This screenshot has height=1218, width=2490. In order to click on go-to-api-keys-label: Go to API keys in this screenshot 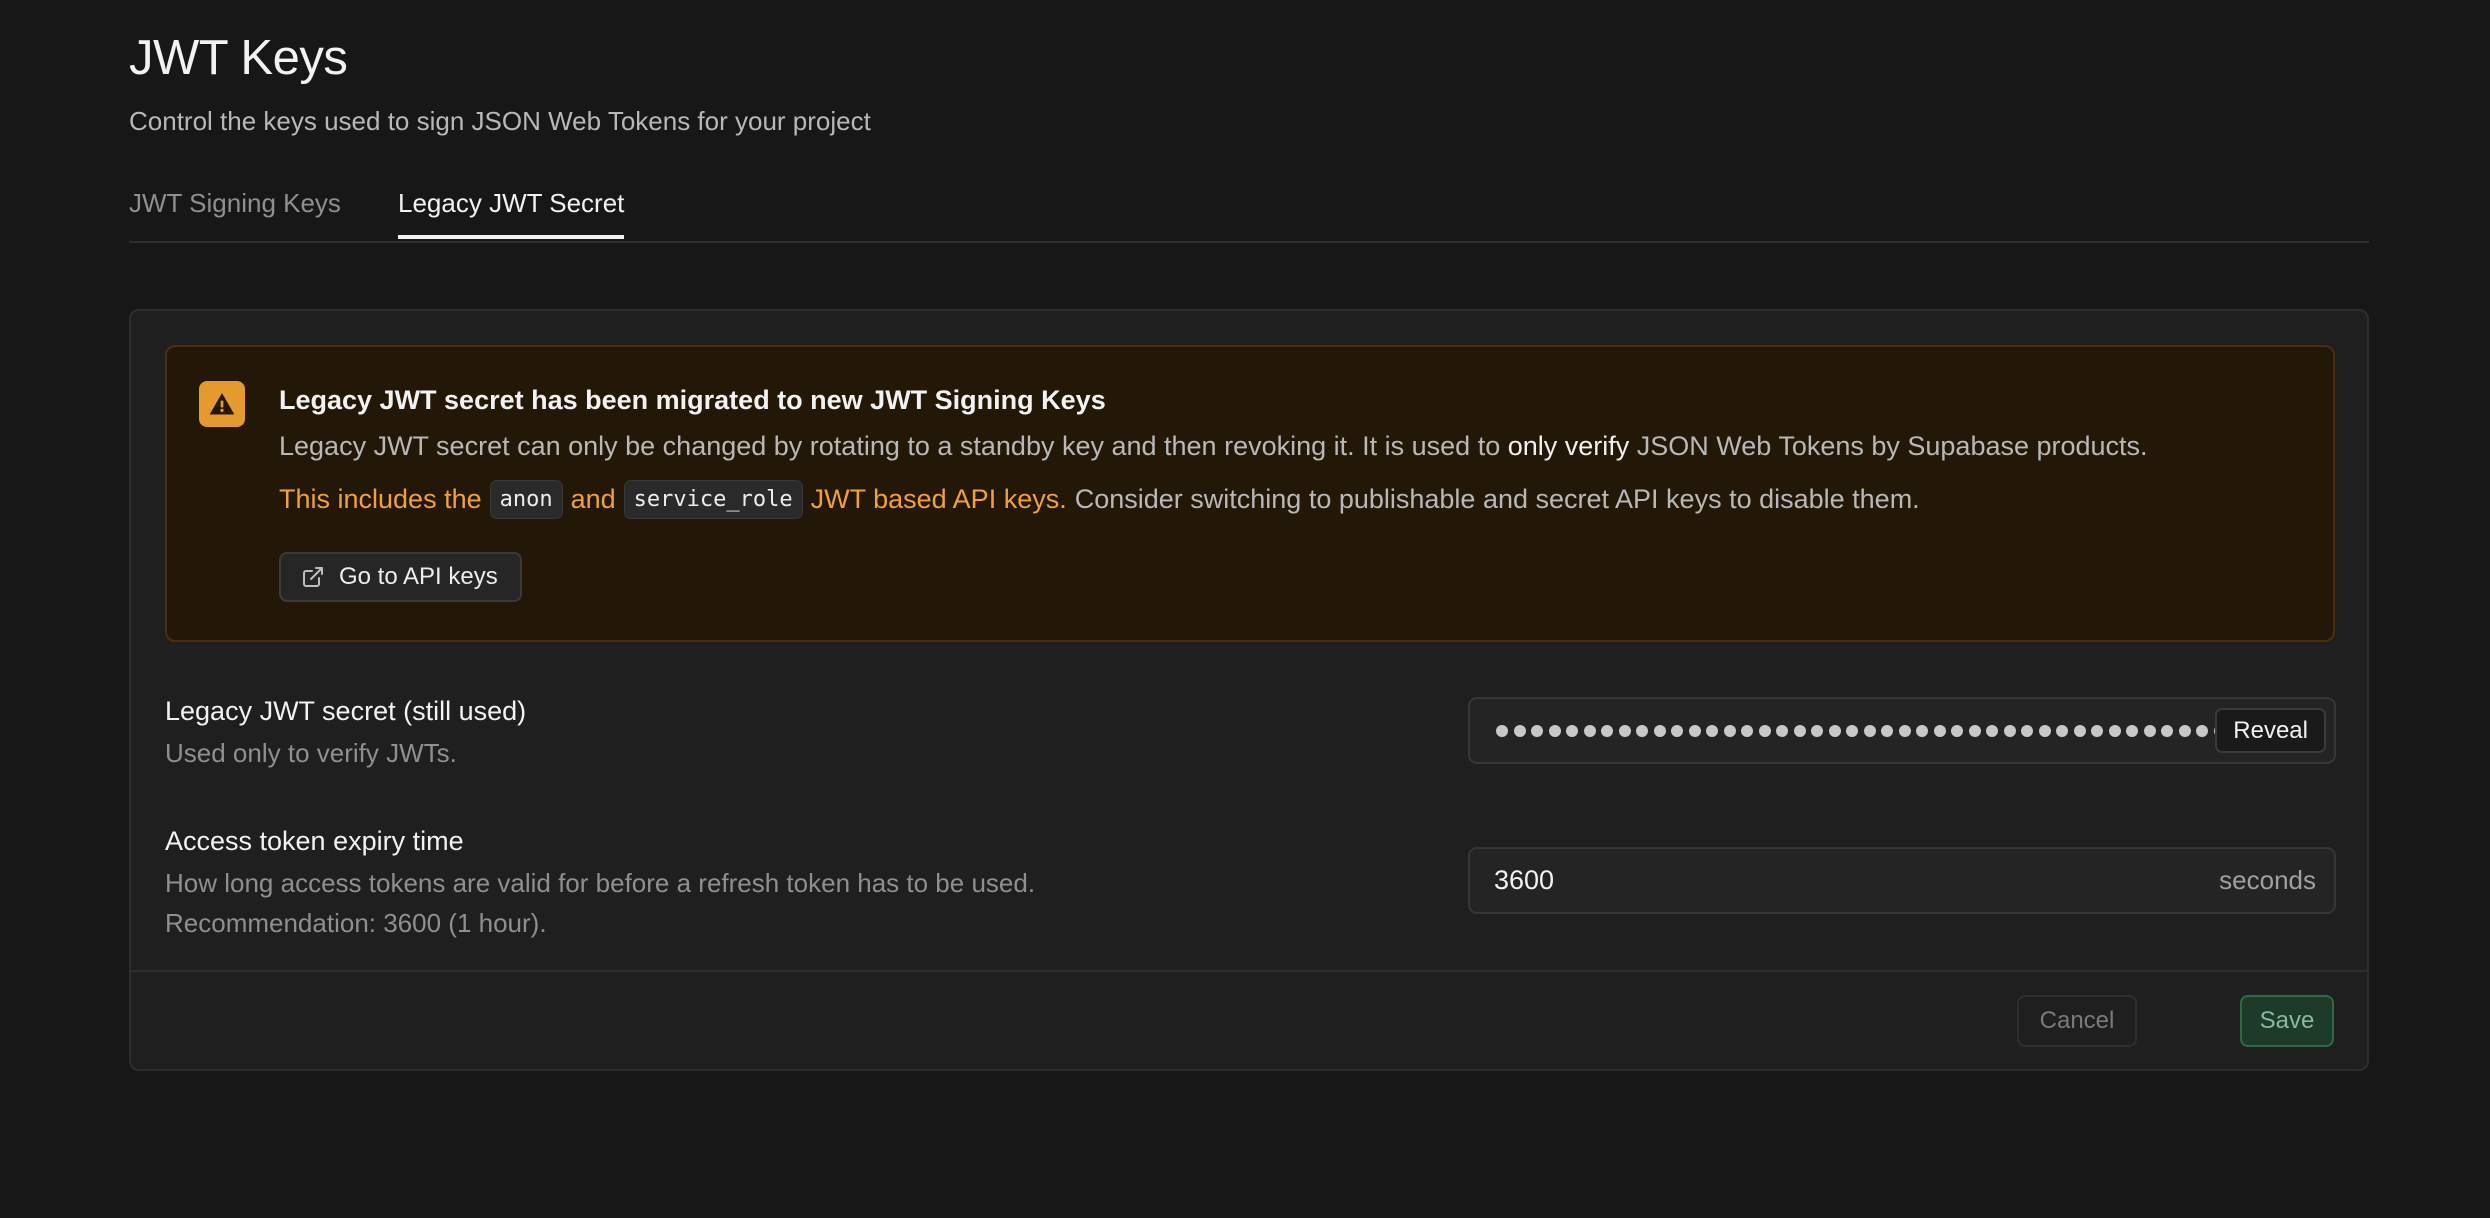, I will do `click(418, 576)`.